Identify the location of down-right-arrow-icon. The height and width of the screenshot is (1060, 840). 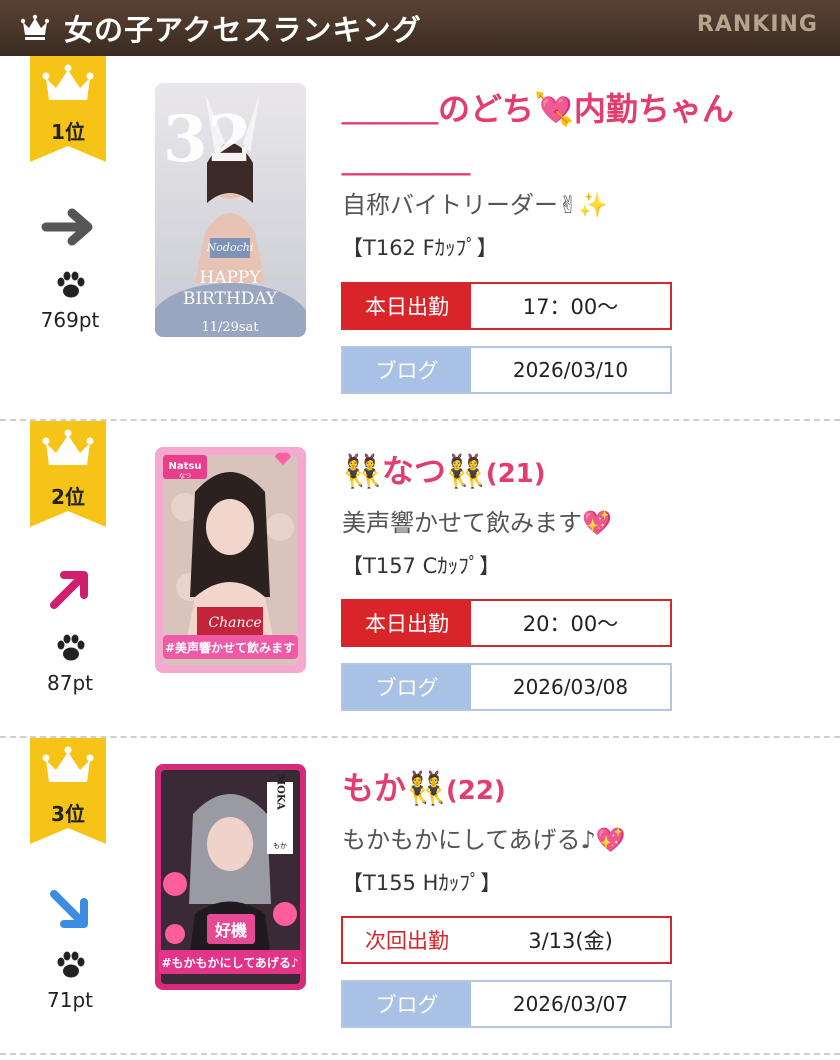
(69, 909).